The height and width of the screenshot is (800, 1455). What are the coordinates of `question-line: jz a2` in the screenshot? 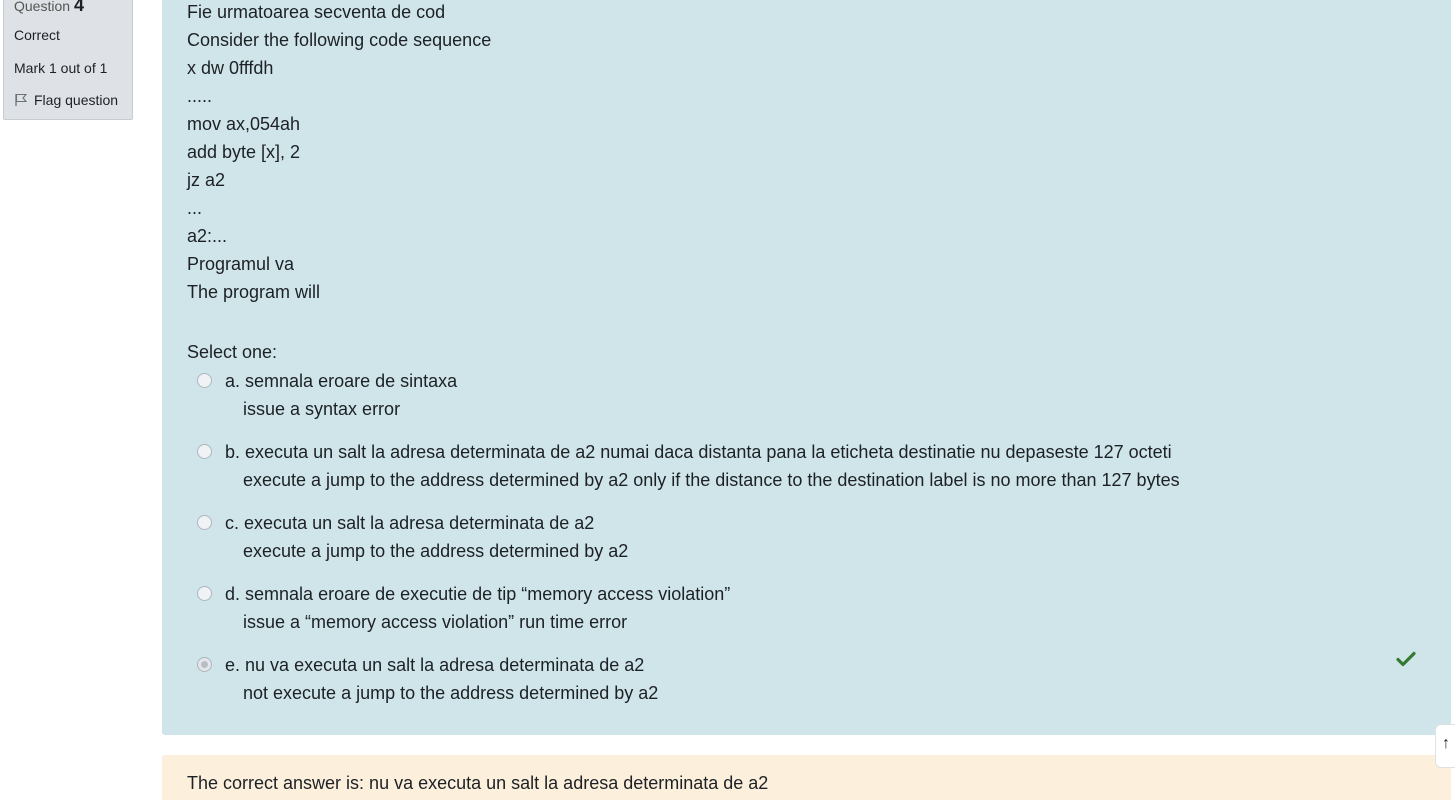 It's located at (206, 180).